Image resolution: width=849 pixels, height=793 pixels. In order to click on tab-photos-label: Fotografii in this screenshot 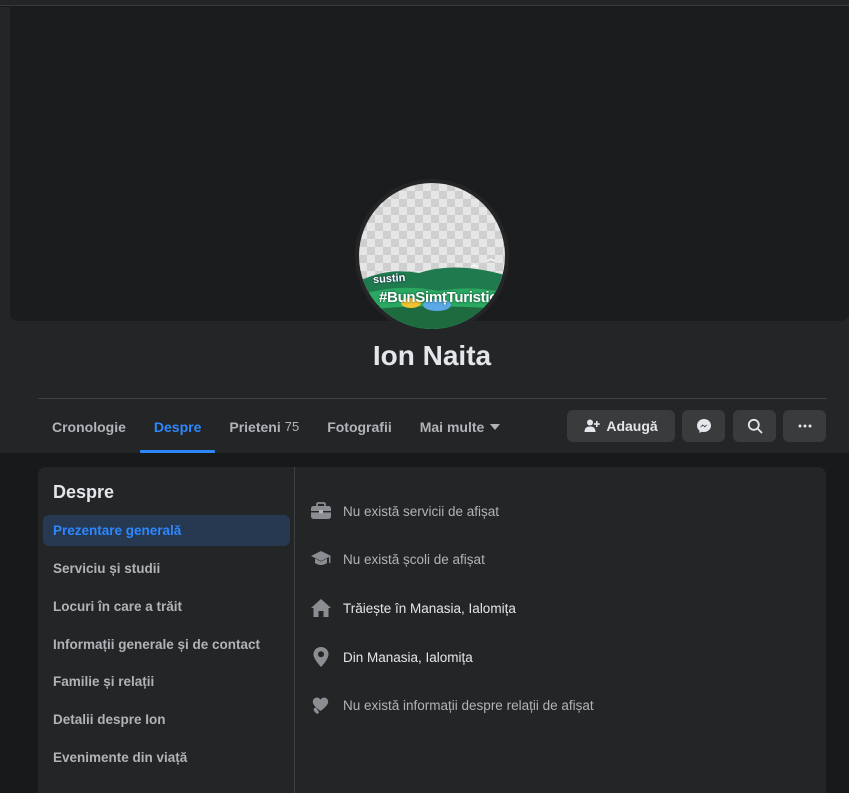, I will do `click(359, 426)`.